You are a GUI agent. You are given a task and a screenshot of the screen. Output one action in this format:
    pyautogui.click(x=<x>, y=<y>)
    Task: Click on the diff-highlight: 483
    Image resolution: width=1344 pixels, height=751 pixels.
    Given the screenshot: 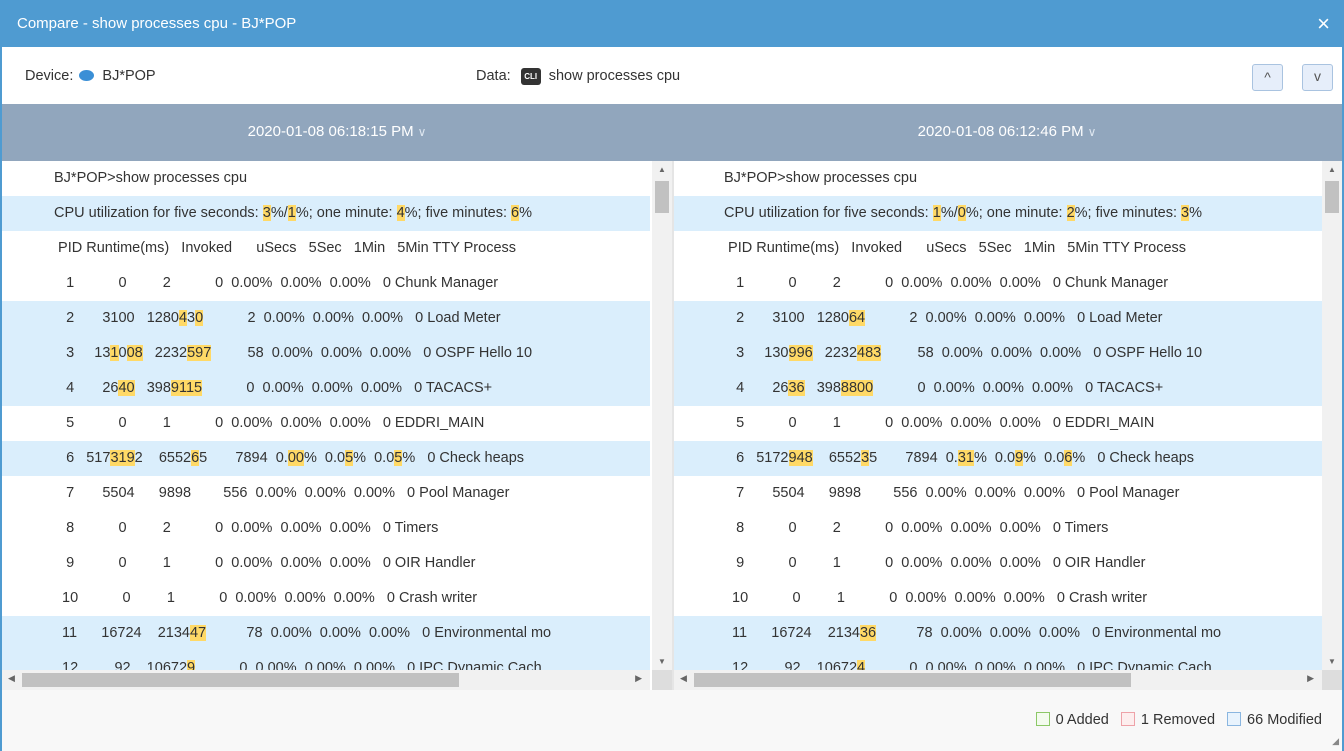 What is the action you would take?
    pyautogui.click(x=869, y=353)
    